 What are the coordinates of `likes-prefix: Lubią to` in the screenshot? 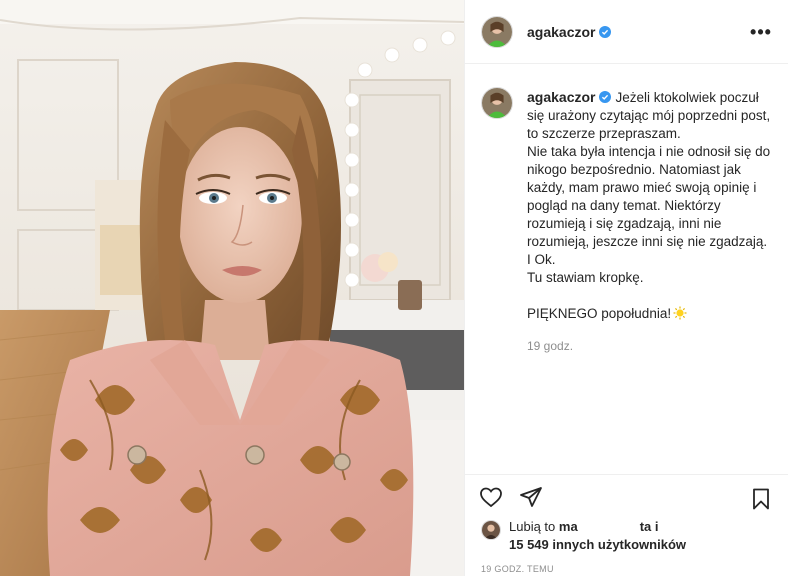 It's located at (532, 526).